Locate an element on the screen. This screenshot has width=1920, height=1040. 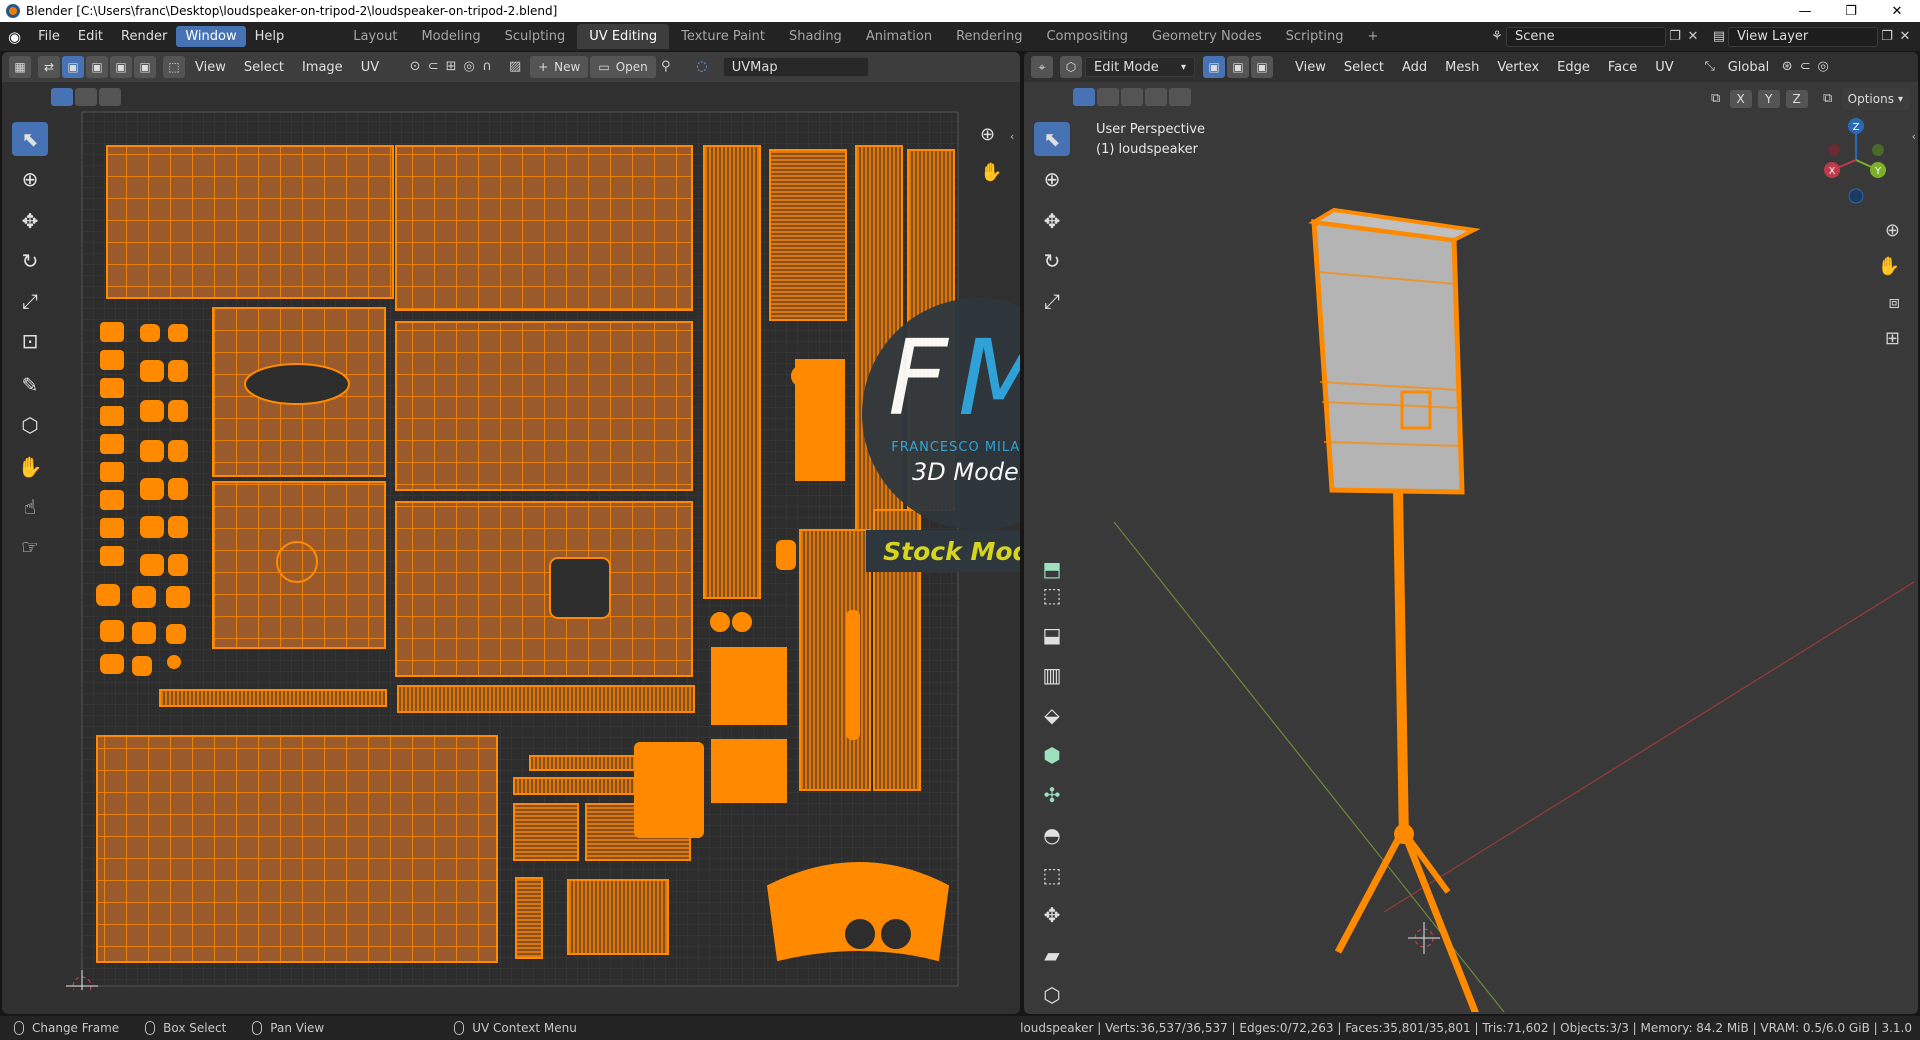
tool-pinch-icon: ☞ is located at coordinates (30, 547).